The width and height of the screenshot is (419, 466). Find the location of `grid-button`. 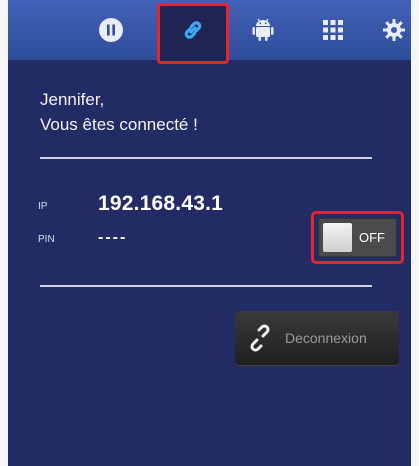

grid-button is located at coordinates (333, 30).